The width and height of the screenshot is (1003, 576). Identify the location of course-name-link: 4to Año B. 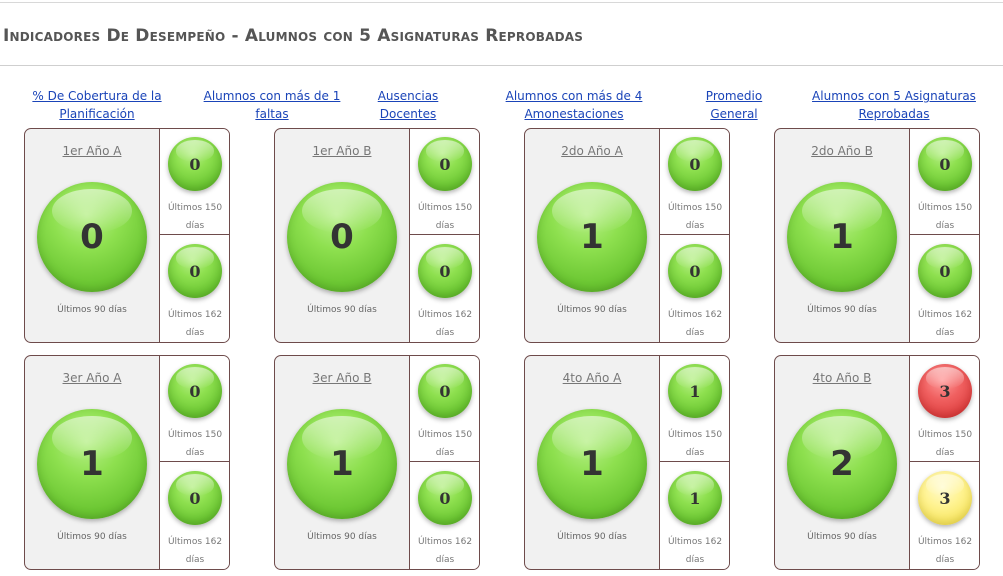
(842, 378).